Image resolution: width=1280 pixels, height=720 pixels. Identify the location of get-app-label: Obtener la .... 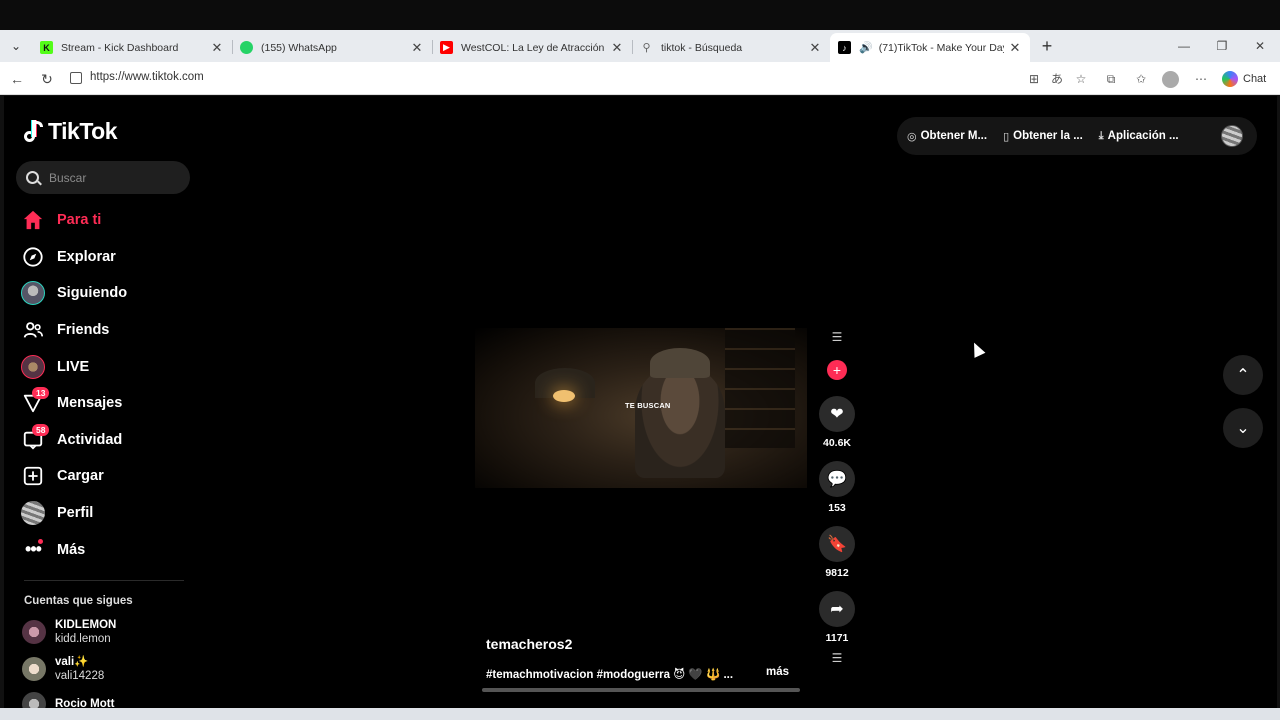
(1048, 136).